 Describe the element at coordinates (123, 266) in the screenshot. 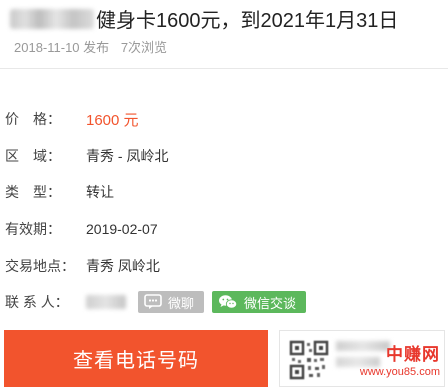

I see `location-value: 青秀 凤岭北` at that location.